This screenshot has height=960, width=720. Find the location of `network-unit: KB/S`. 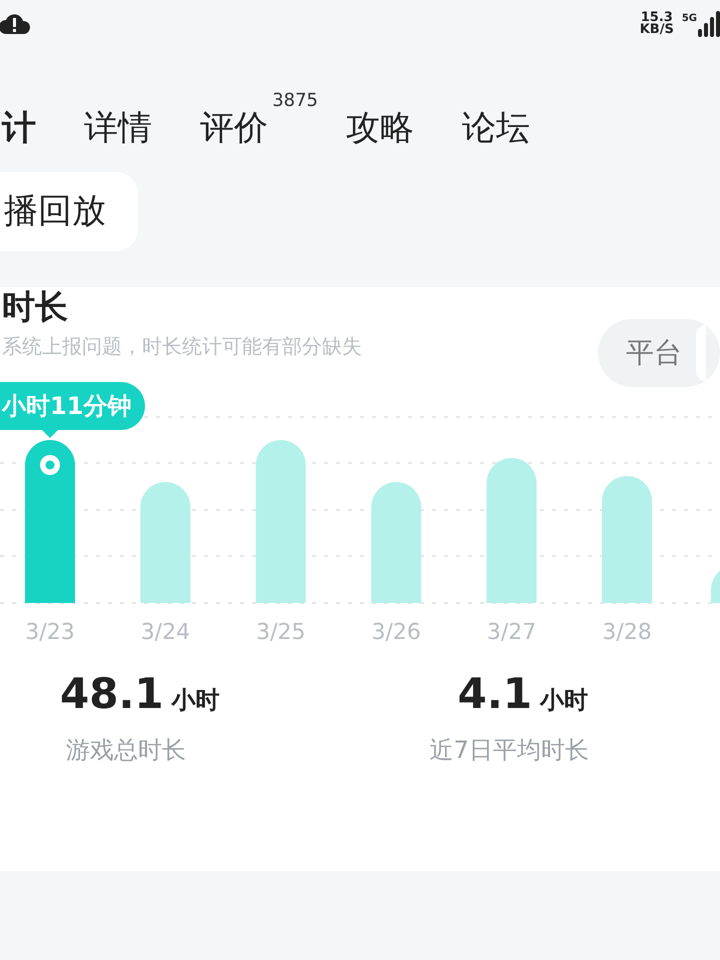

network-unit: KB/S is located at coordinates (657, 30).